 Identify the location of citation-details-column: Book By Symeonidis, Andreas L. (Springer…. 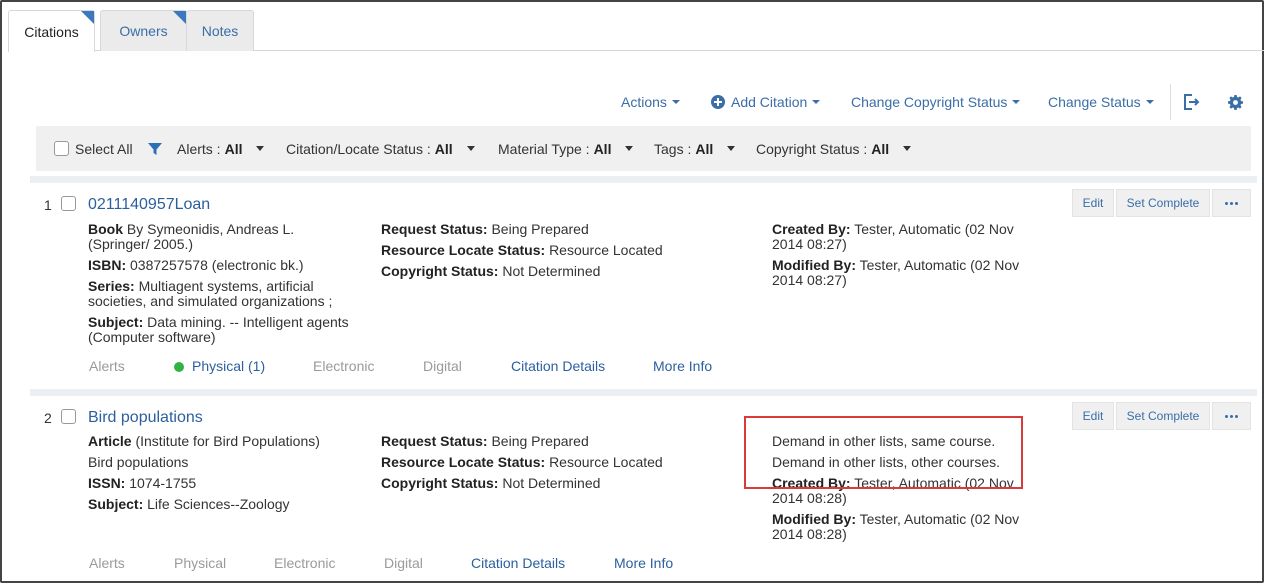
(220, 286).